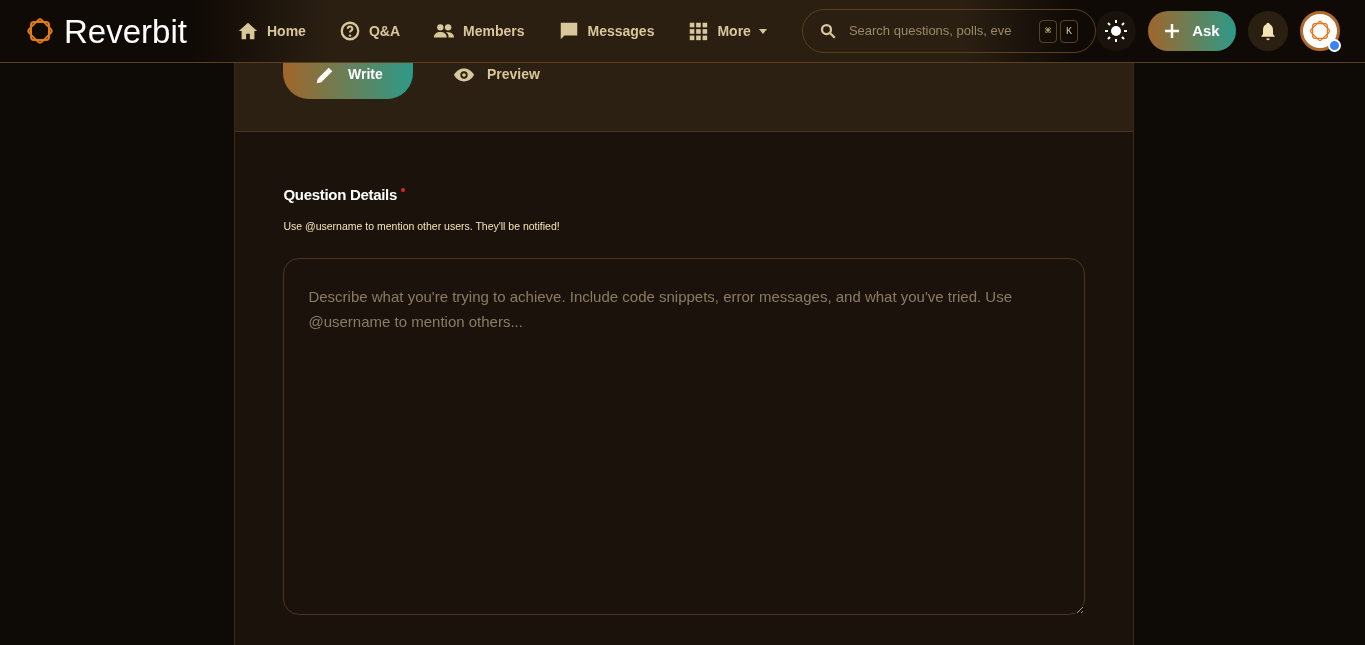 The width and height of the screenshot is (1365, 645). I want to click on question-icon, so click(349, 31).